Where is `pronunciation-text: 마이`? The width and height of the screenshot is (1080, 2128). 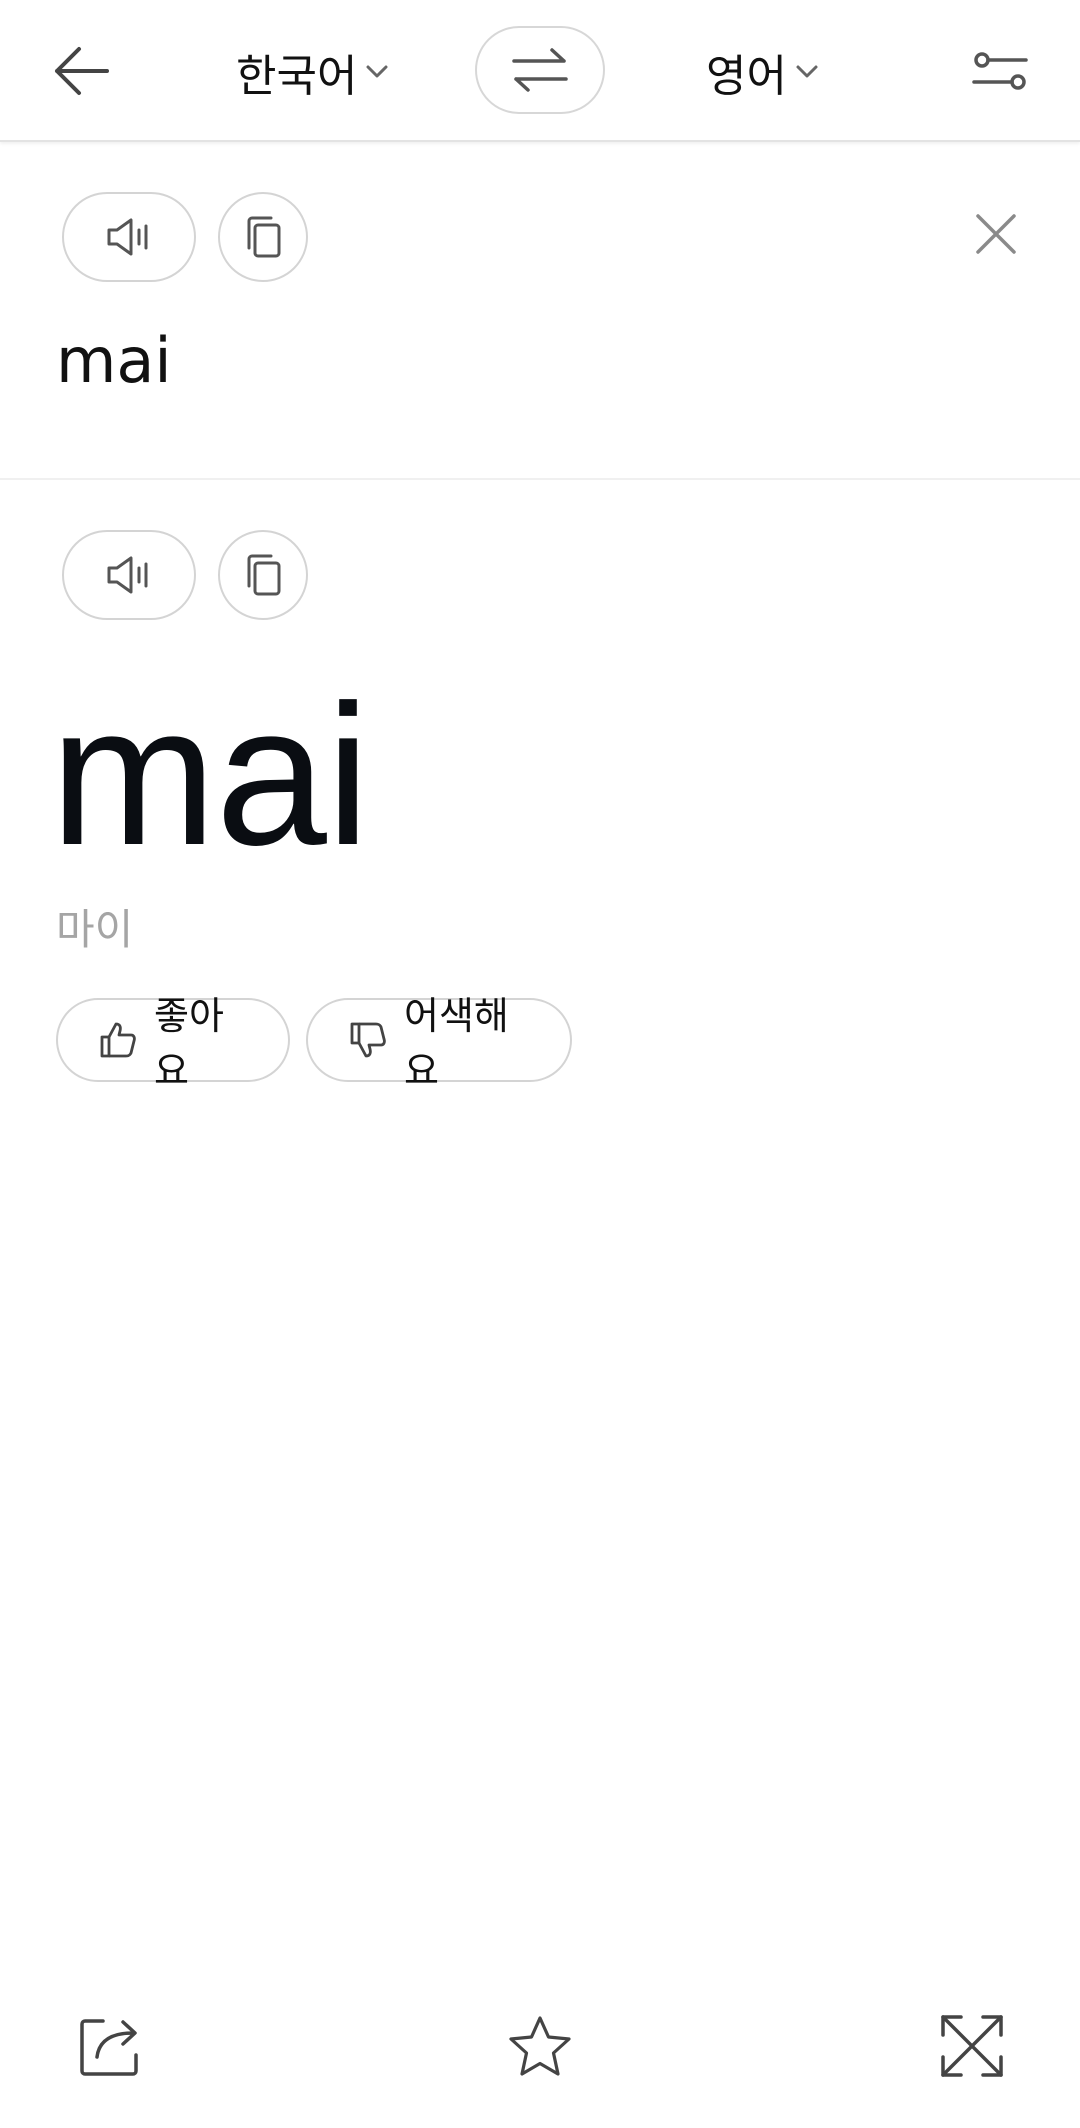 pronunciation-text: 마이 is located at coordinates (95, 929).